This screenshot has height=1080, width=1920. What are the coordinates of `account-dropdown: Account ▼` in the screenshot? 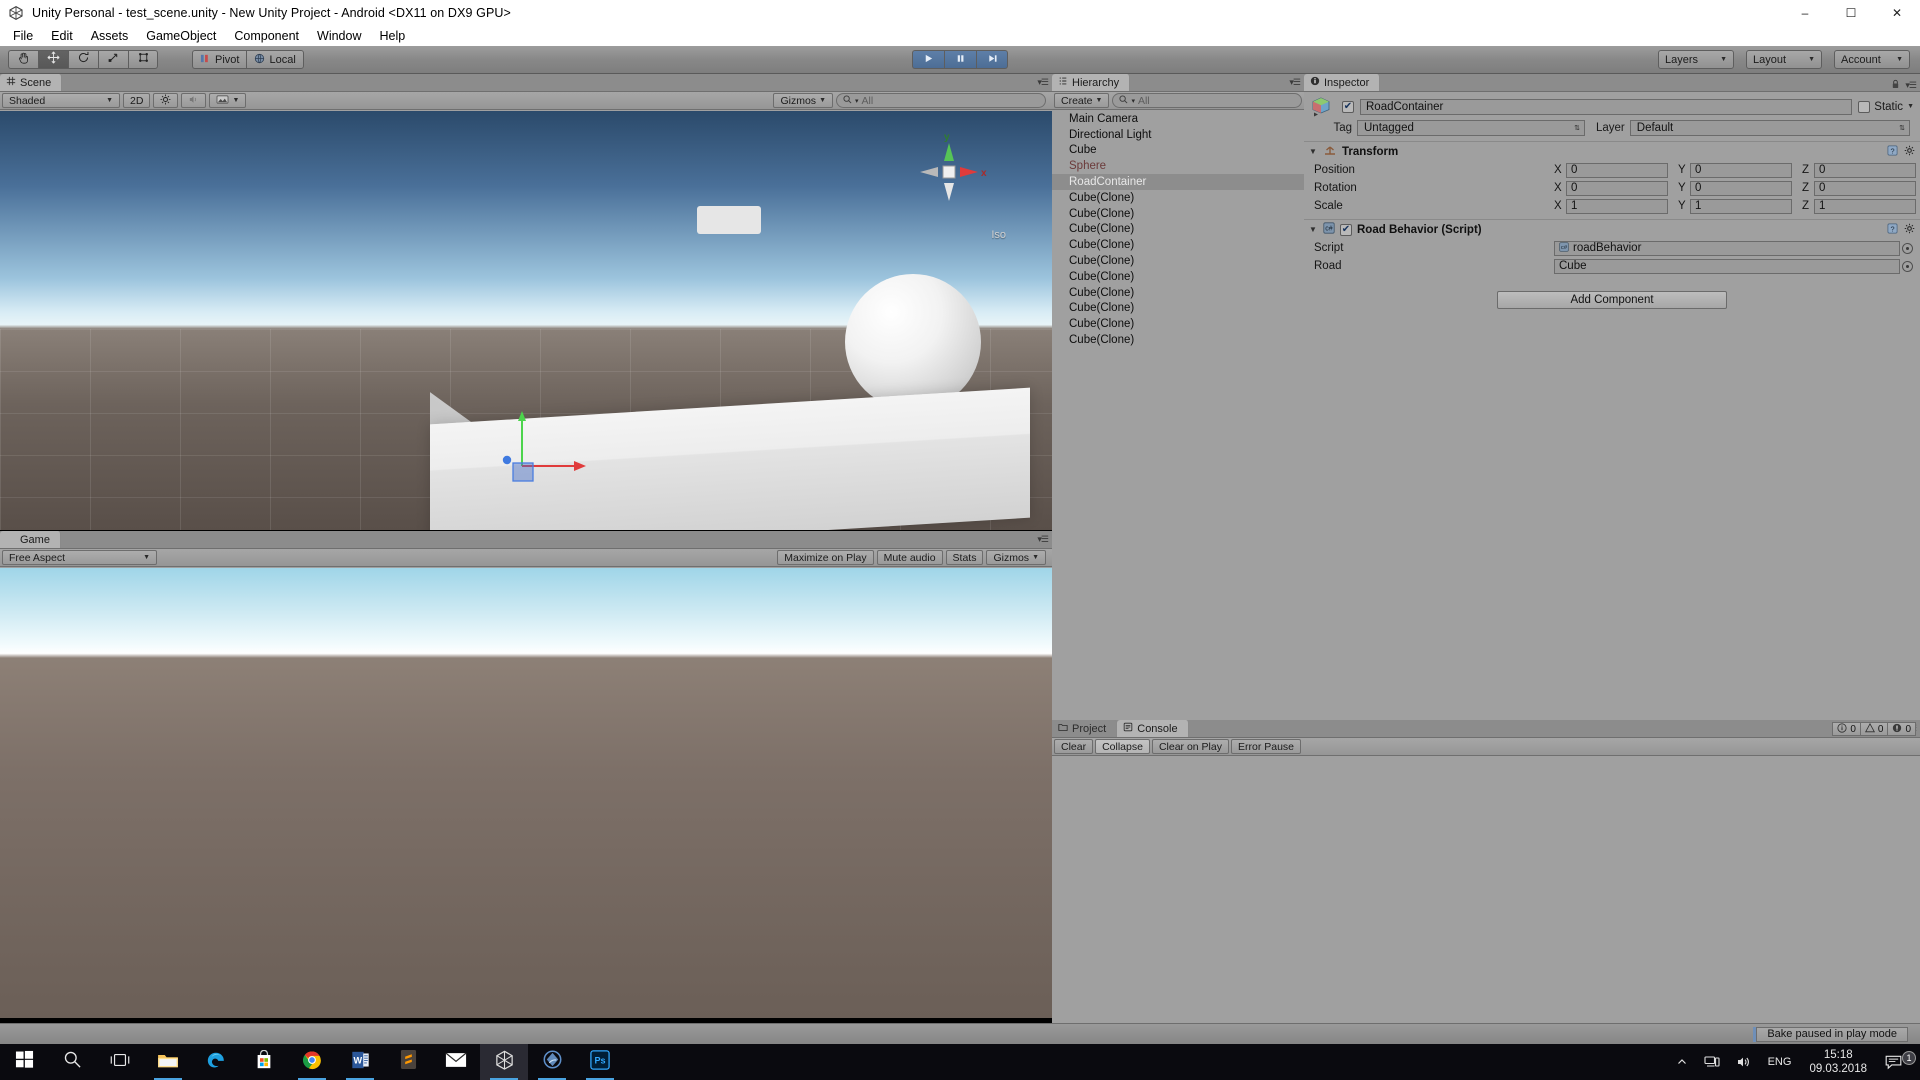 It's located at (1872, 59).